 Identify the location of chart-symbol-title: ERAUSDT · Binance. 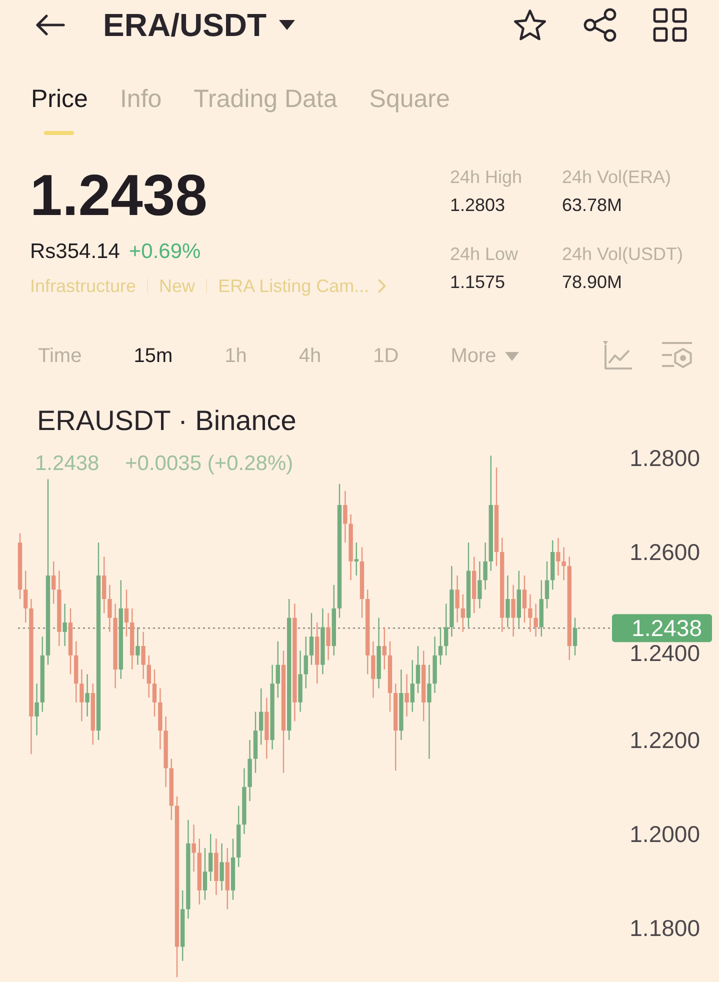
(166, 420).